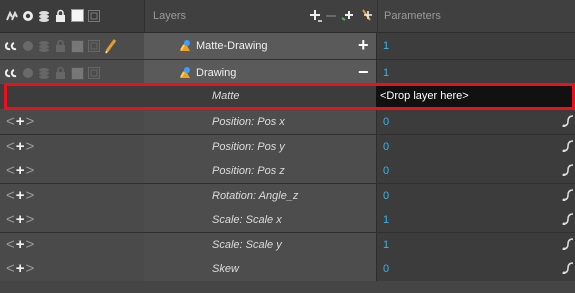  What do you see at coordinates (248, 171) in the screenshot?
I see `parameter-label: Position: Pos z` at bounding box center [248, 171].